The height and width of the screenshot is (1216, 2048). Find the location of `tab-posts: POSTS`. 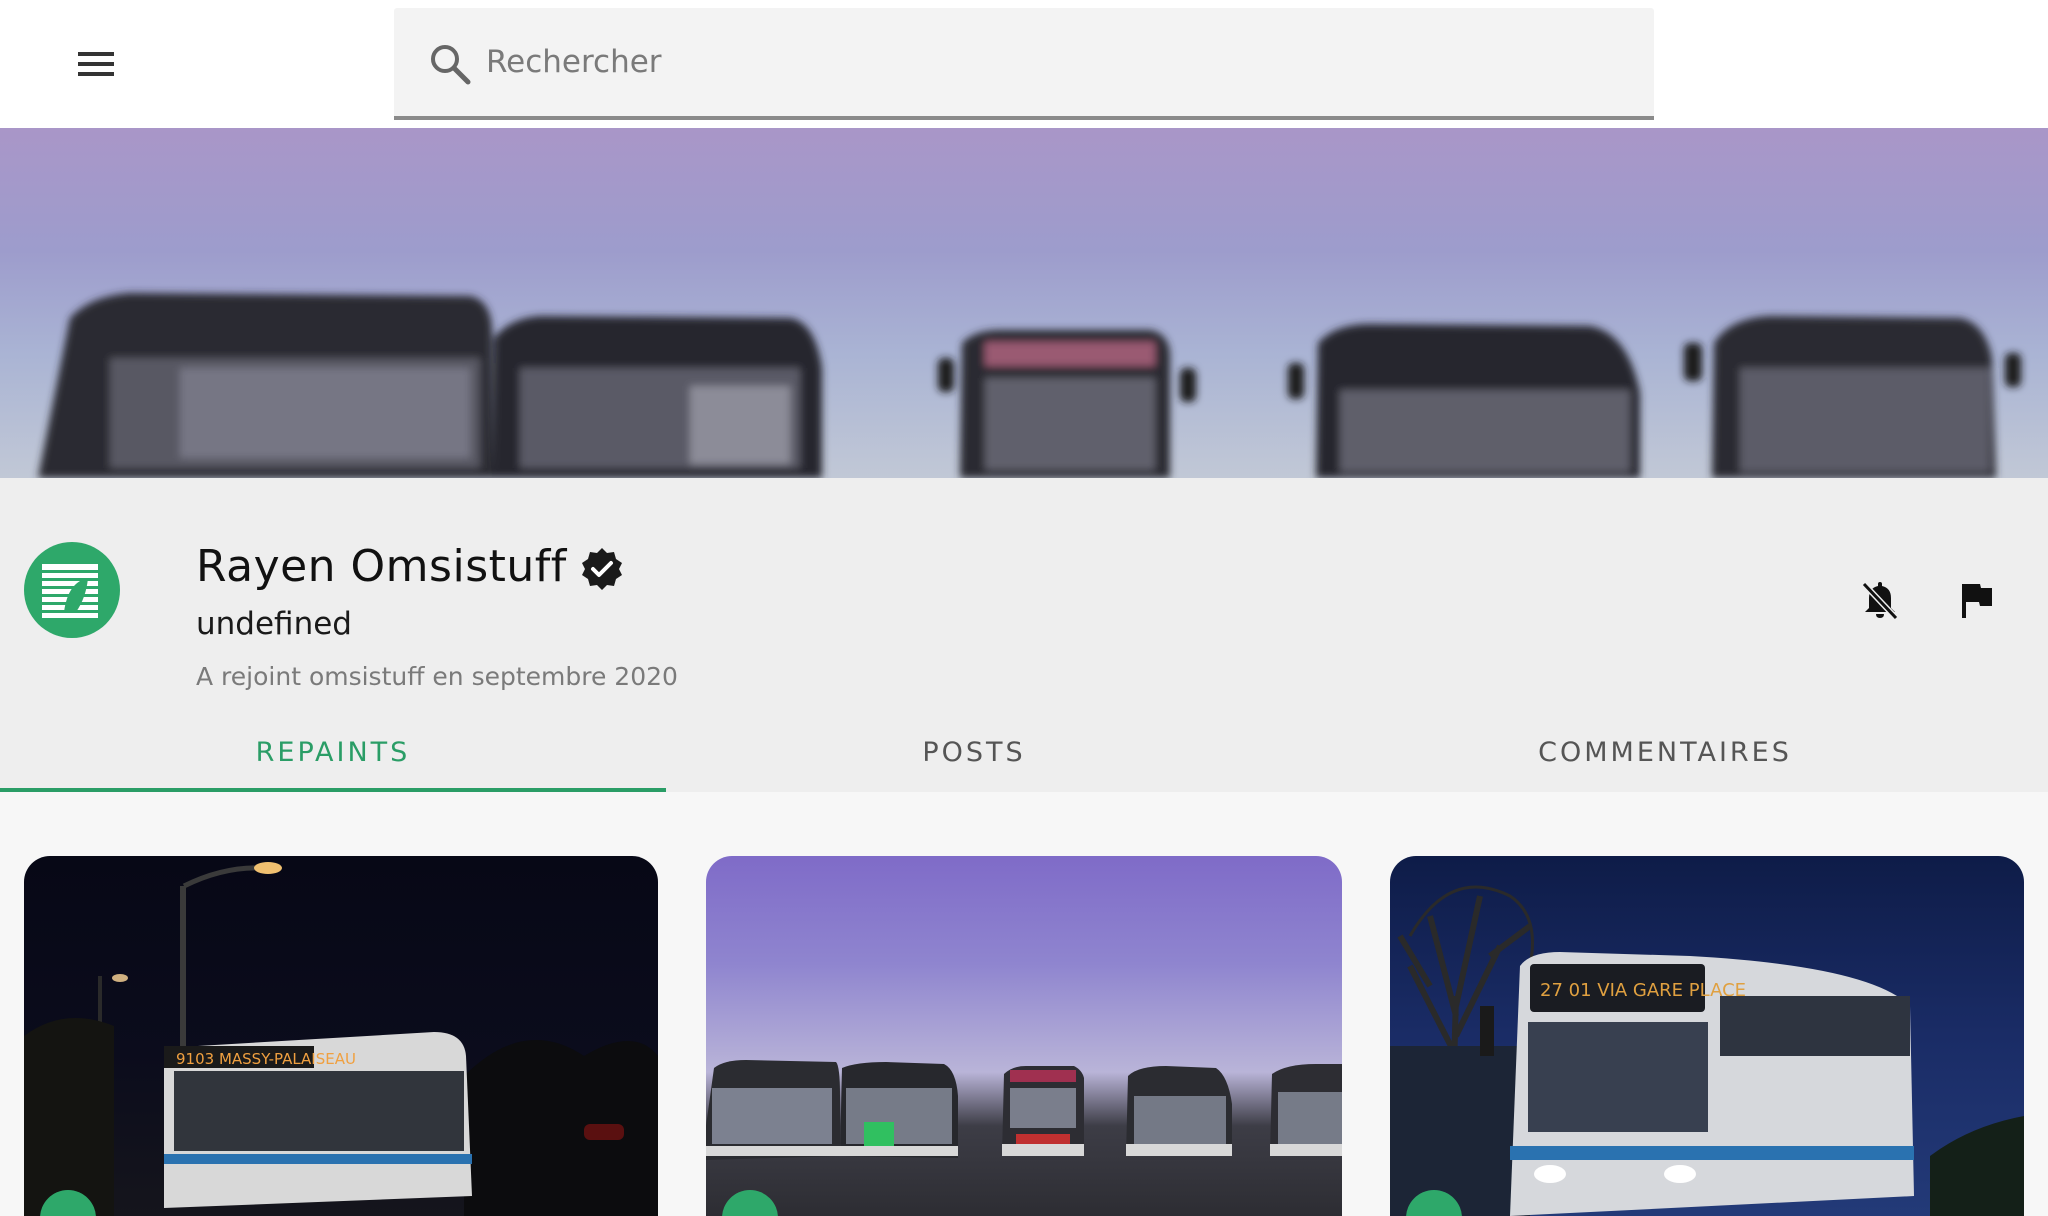

tab-posts: POSTS is located at coordinates (974, 752).